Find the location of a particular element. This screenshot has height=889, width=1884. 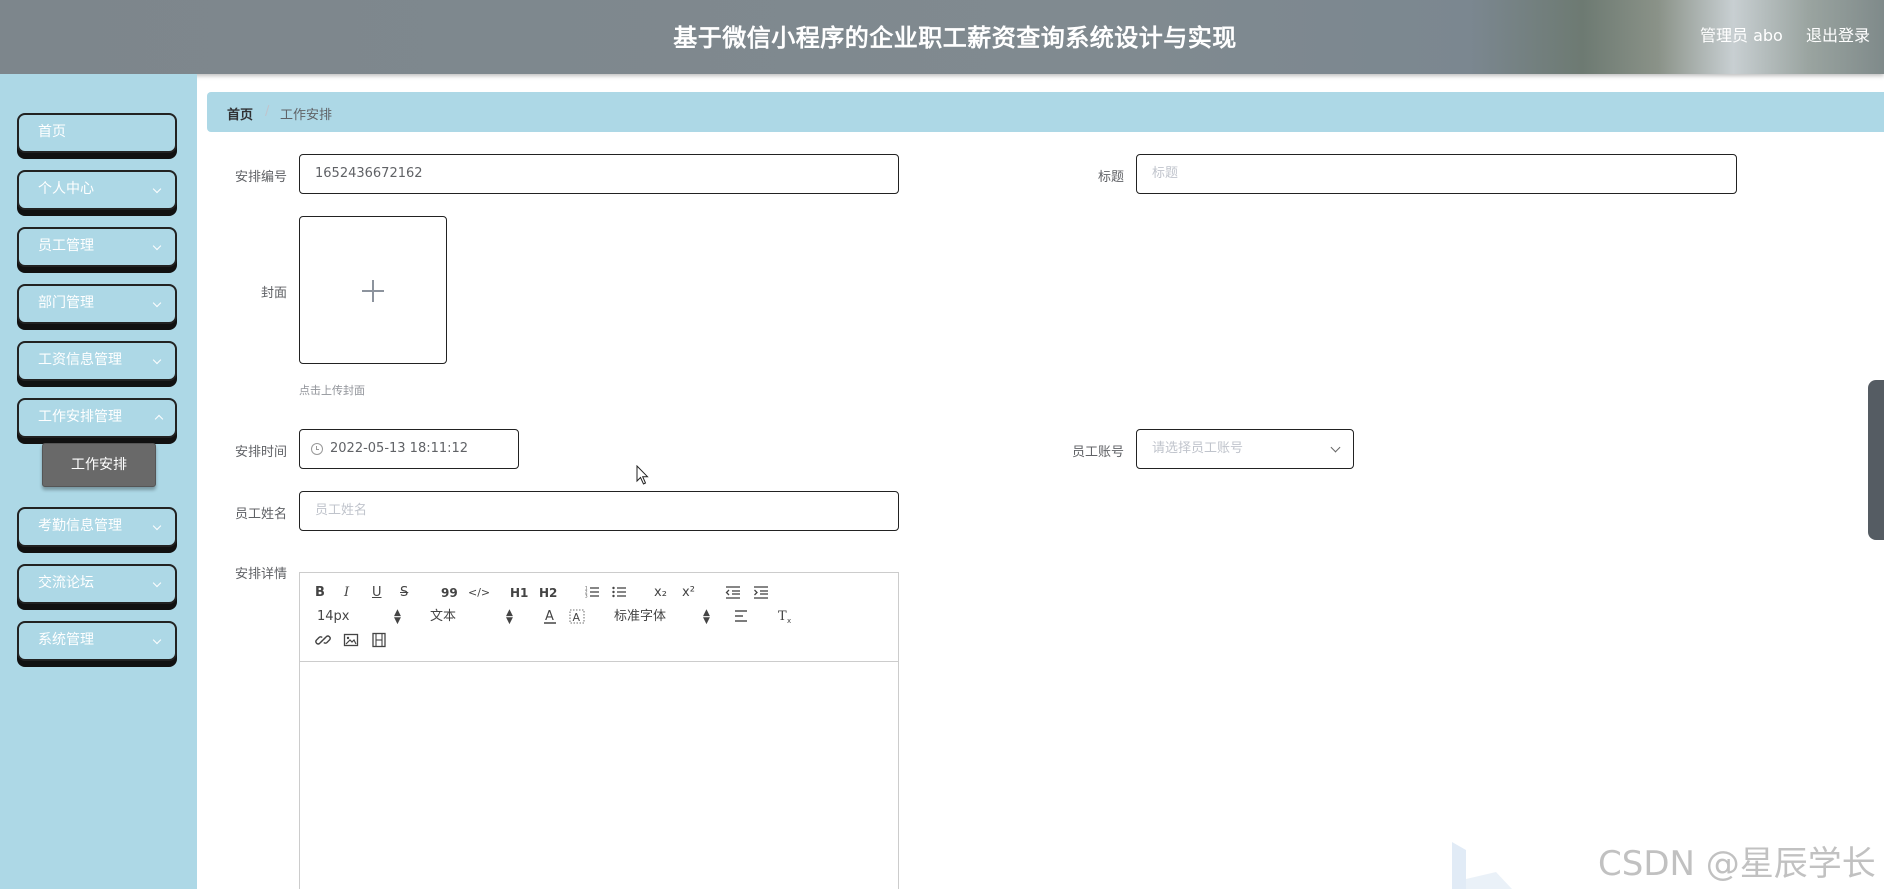

logout-link: 退出登录 is located at coordinates (1838, 34).